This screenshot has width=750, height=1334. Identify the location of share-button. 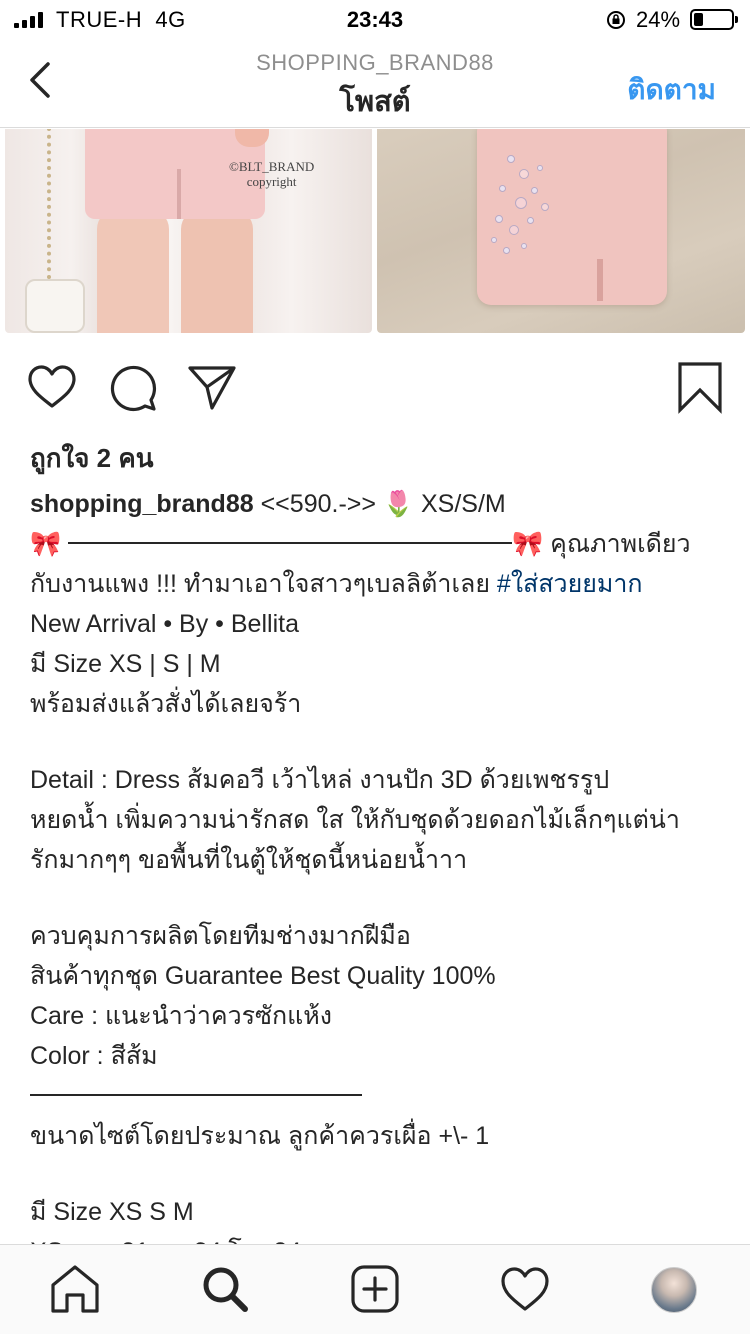
(212, 388).